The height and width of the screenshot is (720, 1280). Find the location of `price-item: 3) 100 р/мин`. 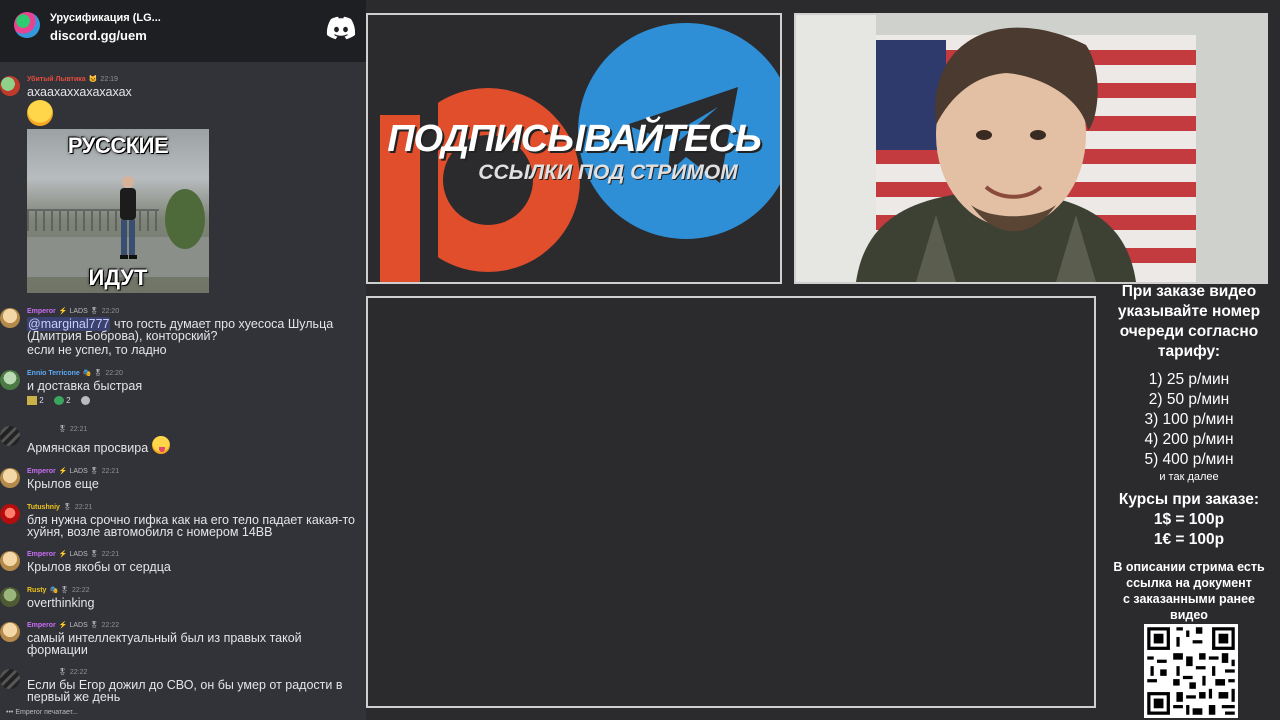

price-item: 3) 100 р/мин is located at coordinates (1189, 419).